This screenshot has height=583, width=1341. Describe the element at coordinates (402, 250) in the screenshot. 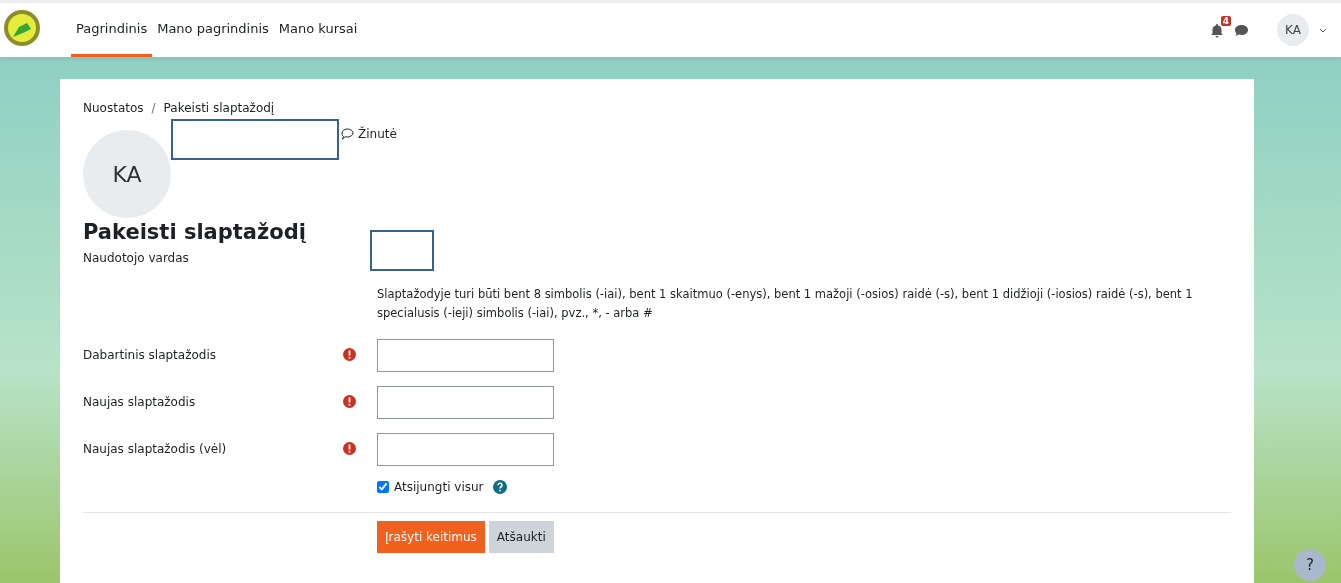

I see `redaction-box` at that location.